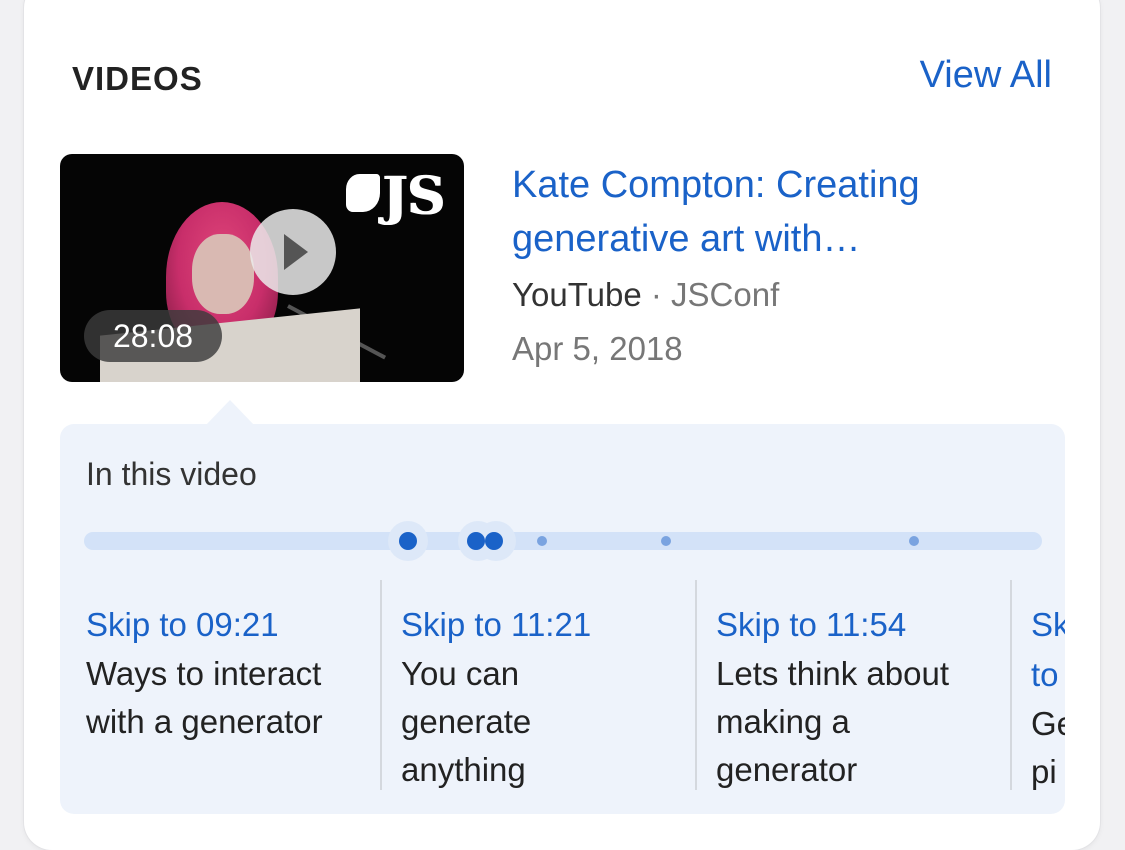  I want to click on video-thumbnail: JS 28:08, so click(262, 268).